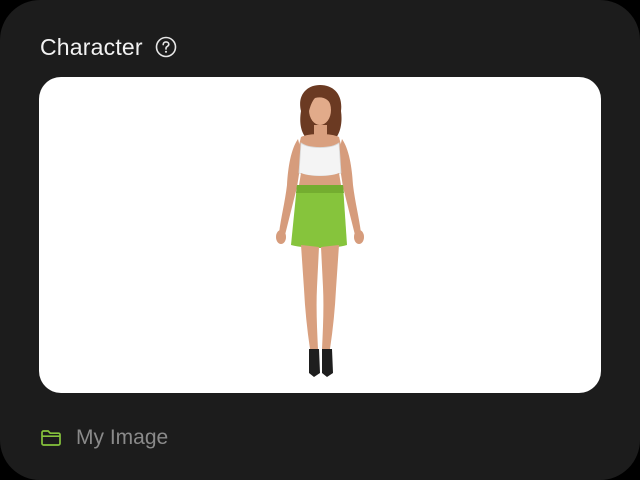  Describe the element at coordinates (320, 231) in the screenshot. I see `character-image` at that location.